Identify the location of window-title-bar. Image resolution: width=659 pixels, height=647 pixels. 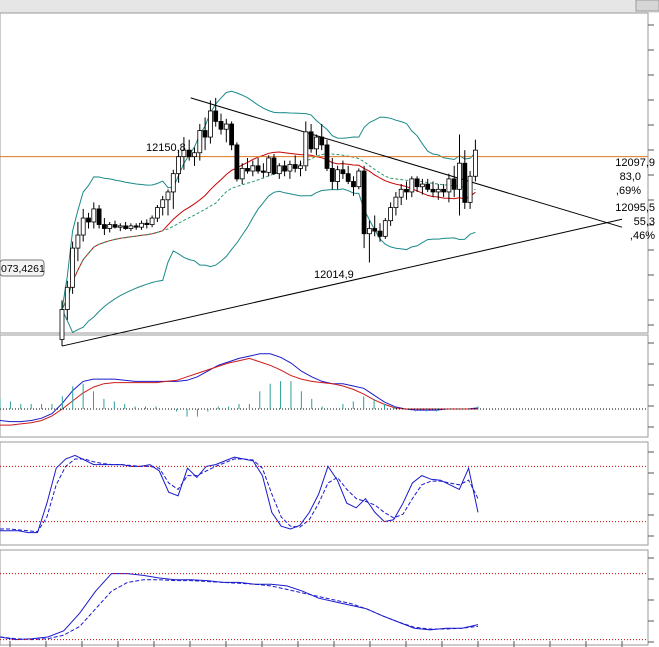
(329, 6).